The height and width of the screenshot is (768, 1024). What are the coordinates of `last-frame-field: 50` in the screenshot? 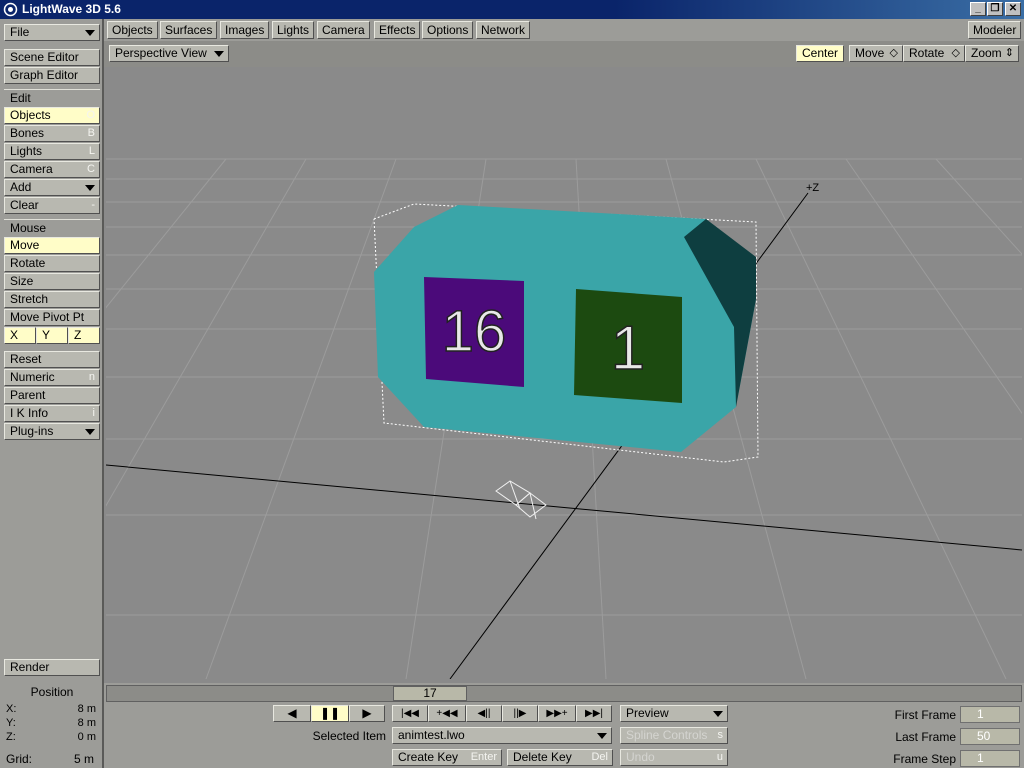 It's located at (990, 736).